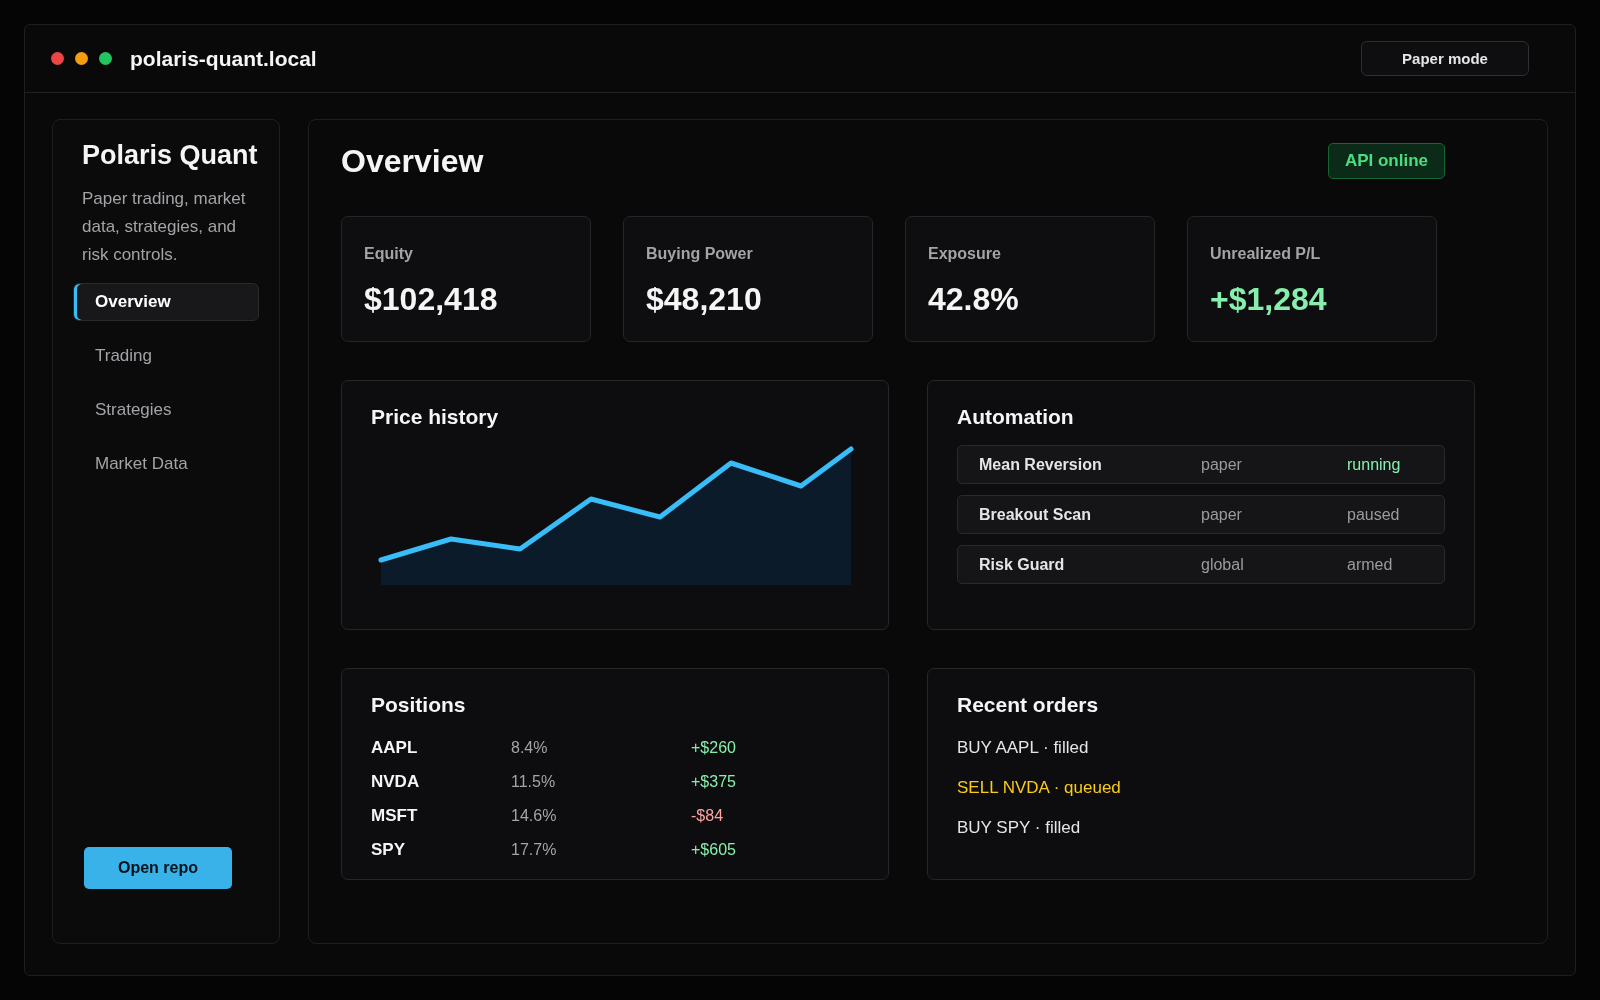 Image resolution: width=1600 pixels, height=1000 pixels. What do you see at coordinates (396, 782) in the screenshot?
I see `position-symbol: NVDA` at bounding box center [396, 782].